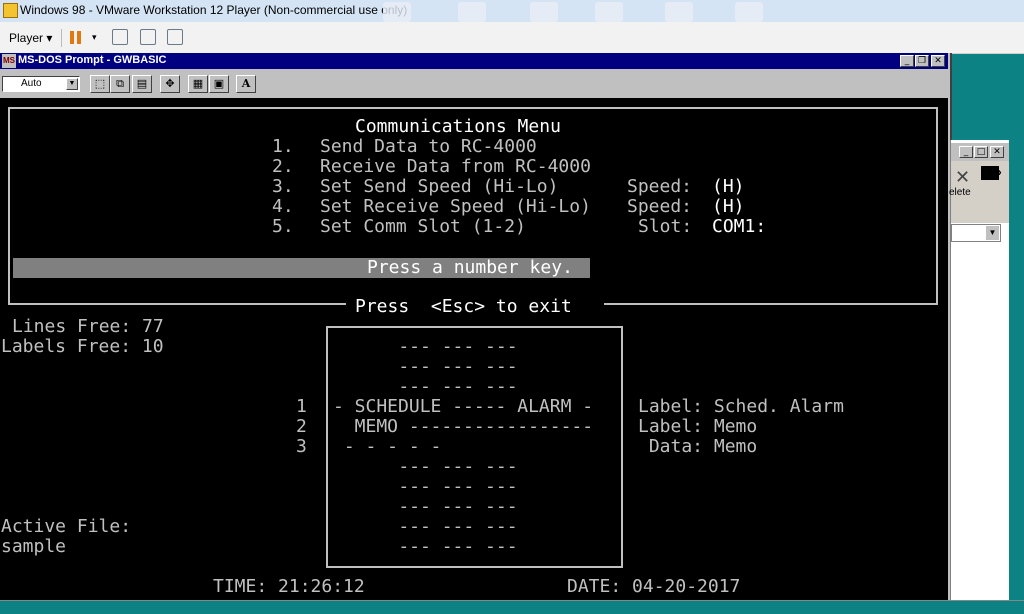 The height and width of the screenshot is (614, 1024). What do you see at coordinates (88, 326) in the screenshot?
I see `lines-free: Lines Free: 77` at bounding box center [88, 326].